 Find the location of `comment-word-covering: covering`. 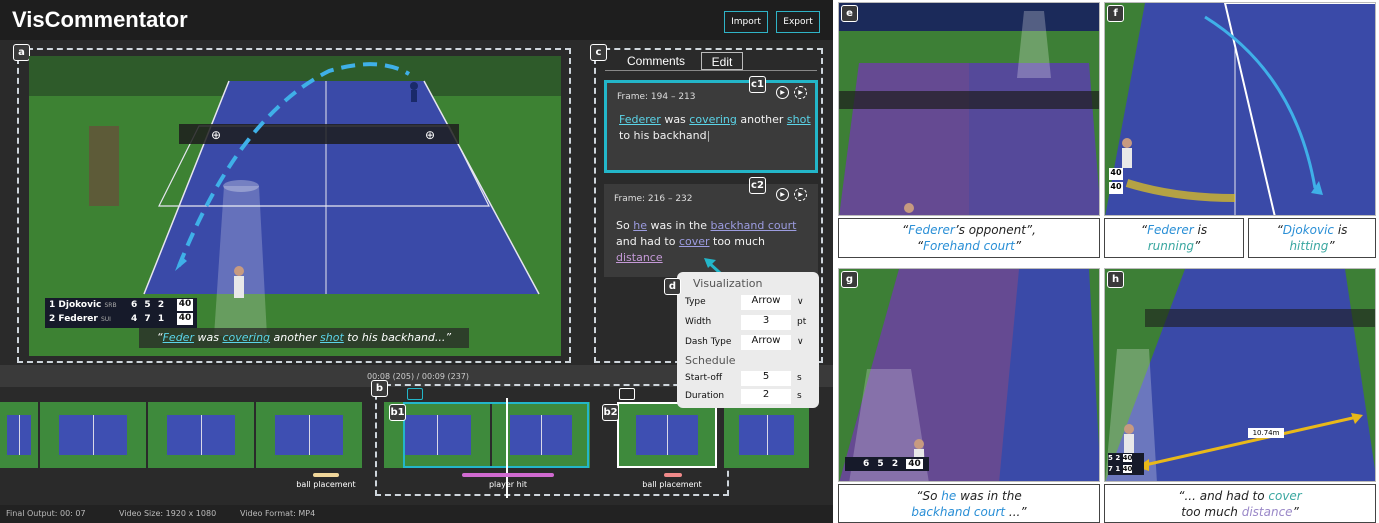

comment-word-covering: covering is located at coordinates (713, 119).